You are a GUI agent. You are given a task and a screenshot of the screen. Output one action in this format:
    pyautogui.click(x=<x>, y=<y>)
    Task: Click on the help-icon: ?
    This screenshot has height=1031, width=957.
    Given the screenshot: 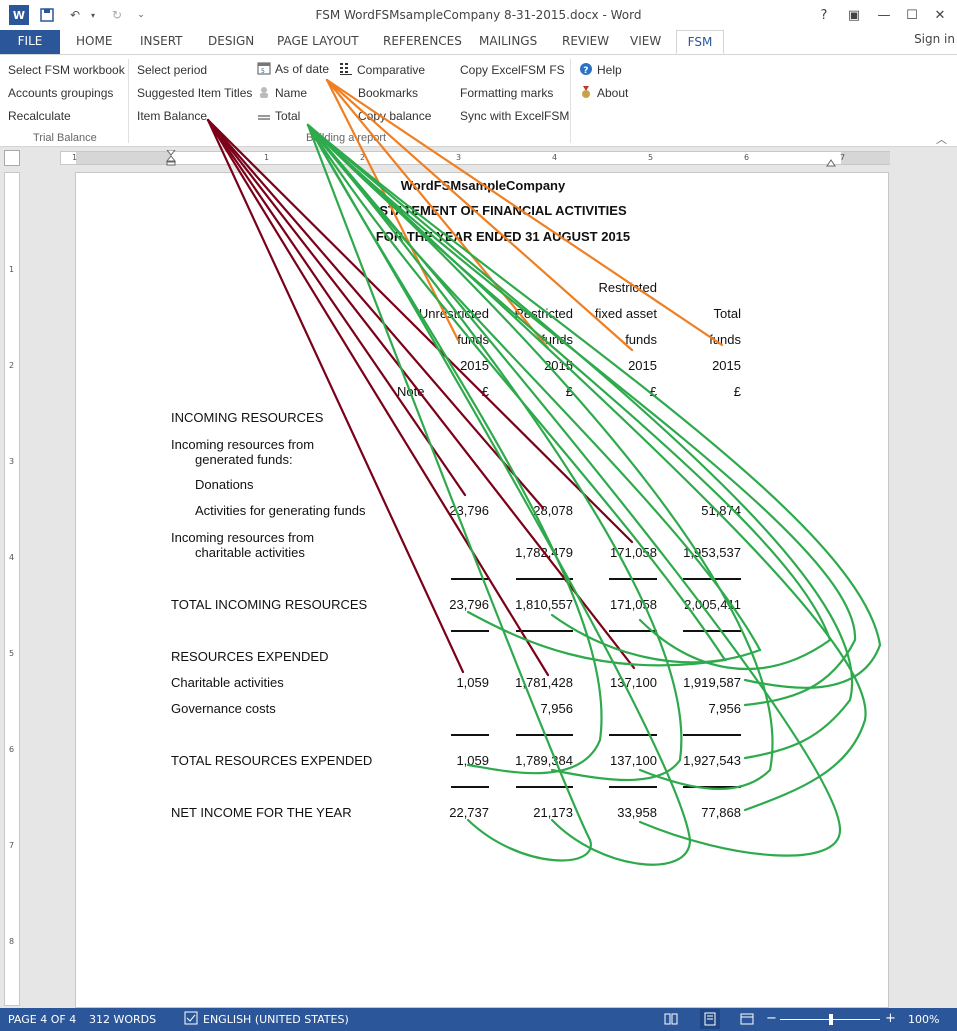 What is the action you would take?
    pyautogui.click(x=824, y=15)
    